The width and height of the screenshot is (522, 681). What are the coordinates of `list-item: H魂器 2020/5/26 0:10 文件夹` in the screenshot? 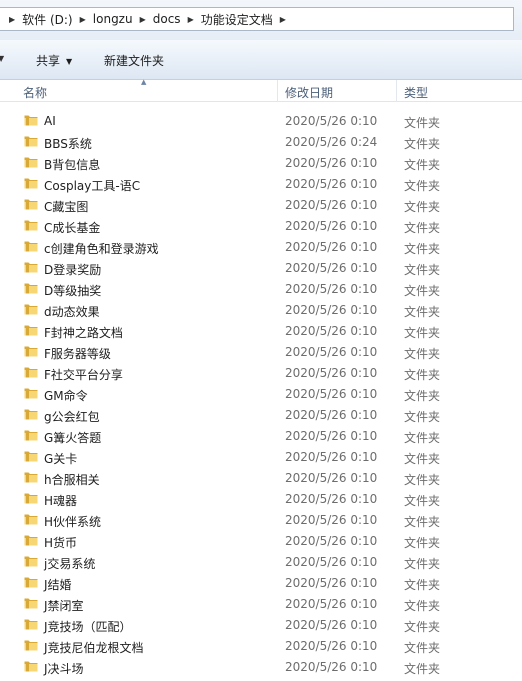 It's located at (261, 499).